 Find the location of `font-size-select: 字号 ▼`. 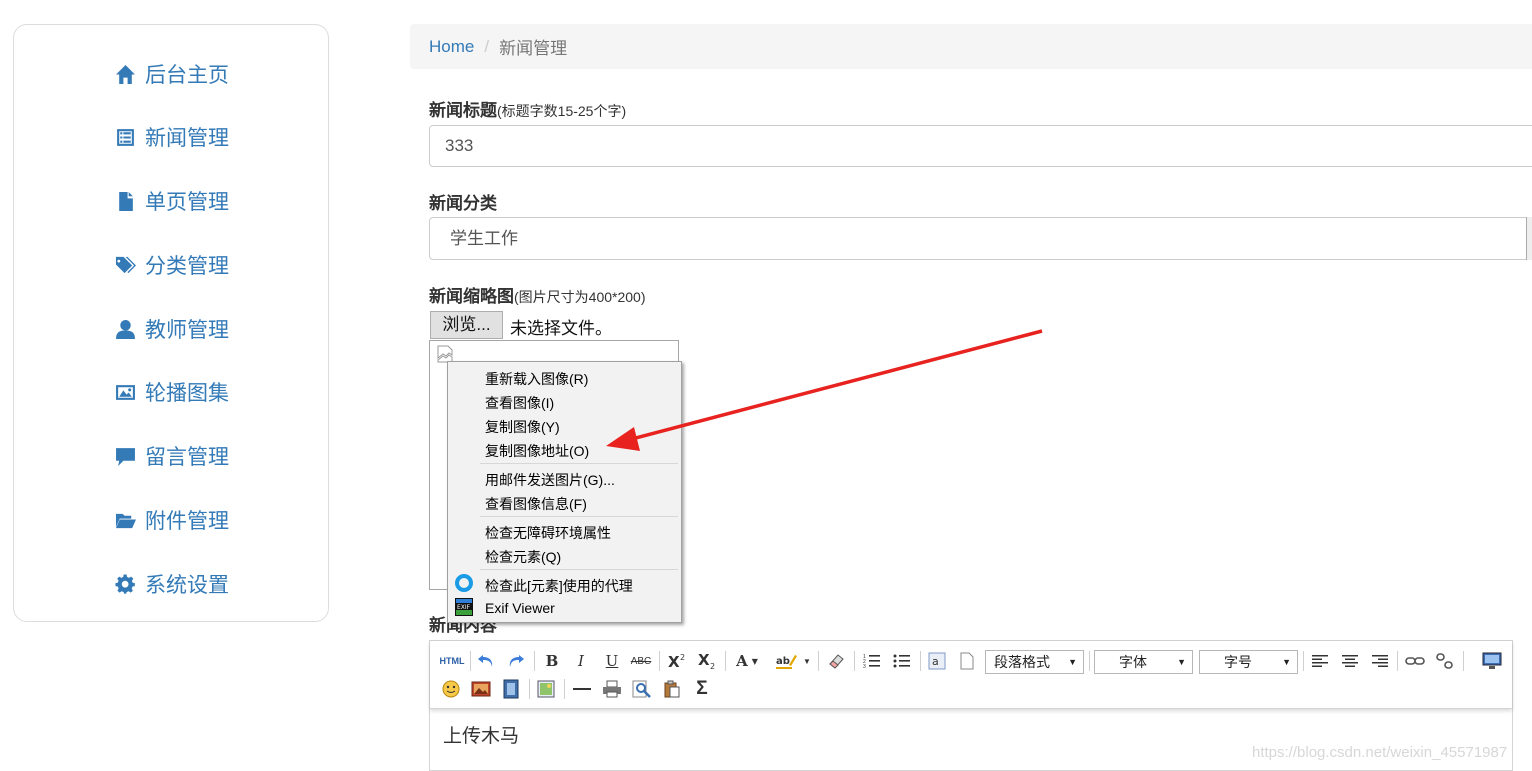

font-size-select: 字号 ▼ is located at coordinates (1248, 662).